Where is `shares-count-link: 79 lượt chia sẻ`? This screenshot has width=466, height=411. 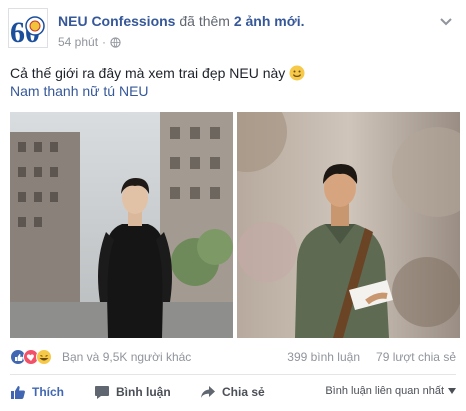 shares-count-link: 79 lượt chia sẻ is located at coordinates (416, 357).